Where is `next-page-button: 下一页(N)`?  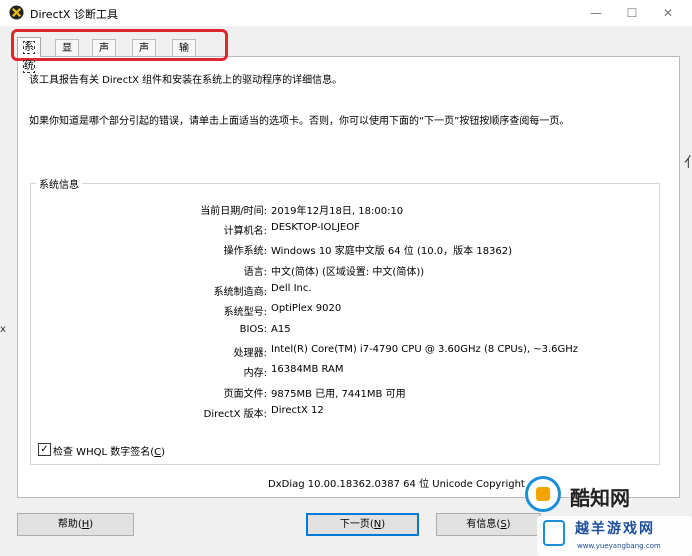 next-page-button: 下一页(N) is located at coordinates (362, 524).